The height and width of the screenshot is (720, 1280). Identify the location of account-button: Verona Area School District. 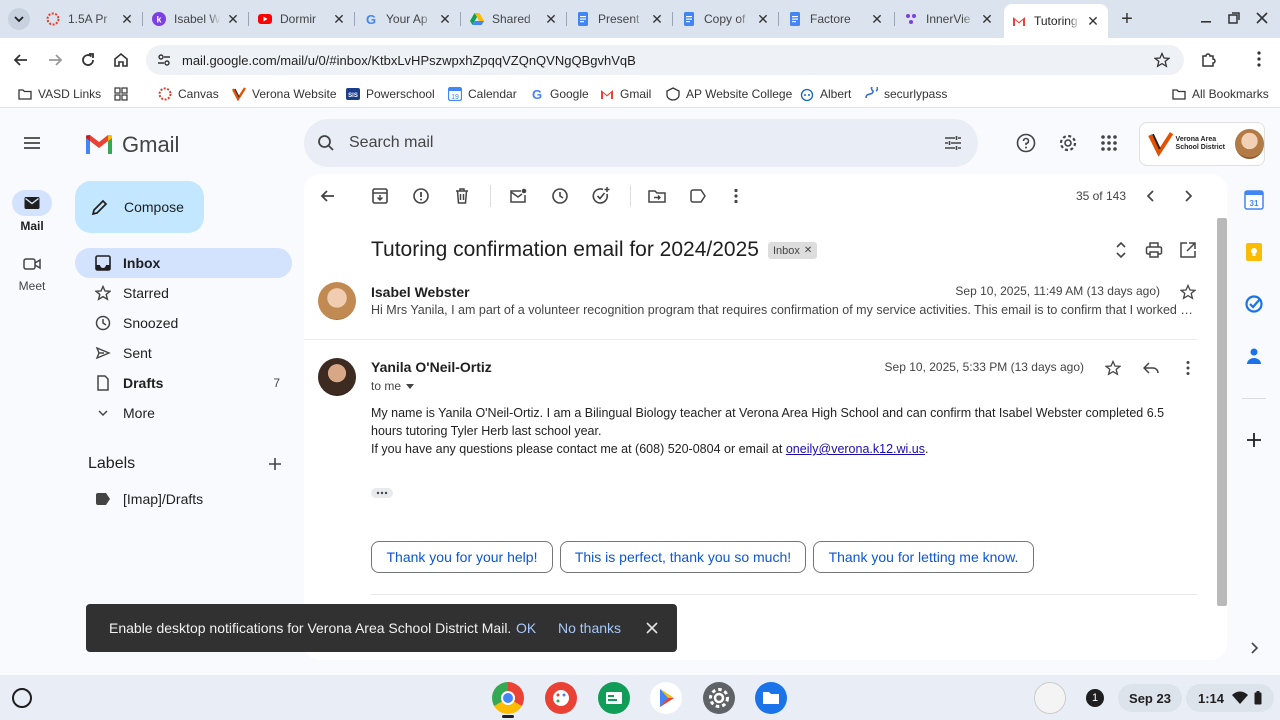
(1202, 144).